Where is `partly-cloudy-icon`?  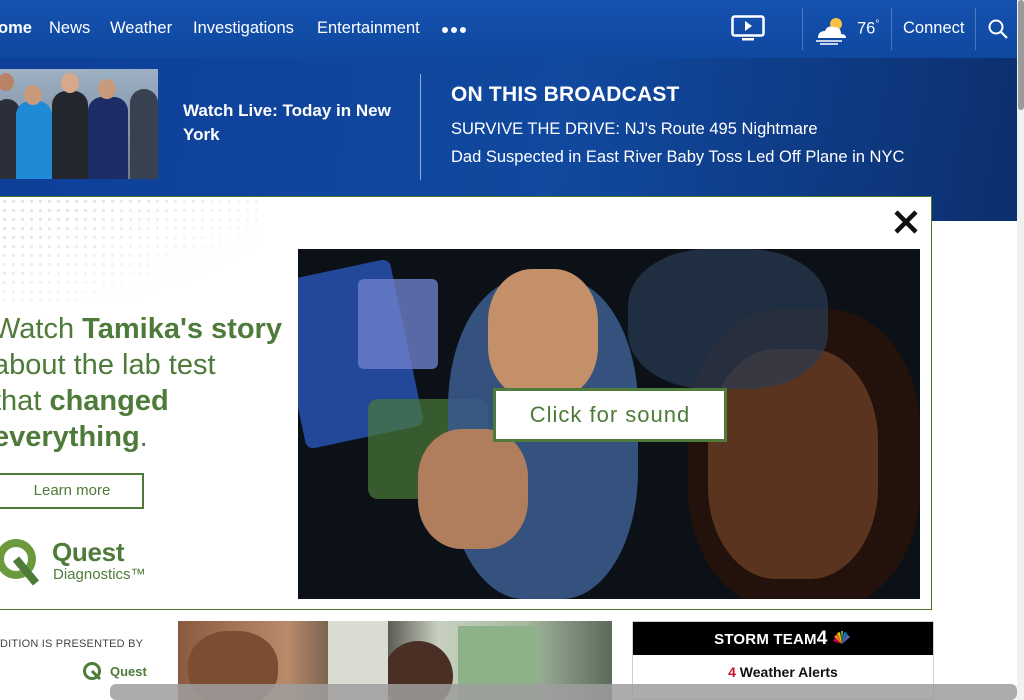
partly-cloudy-icon is located at coordinates (831, 31).